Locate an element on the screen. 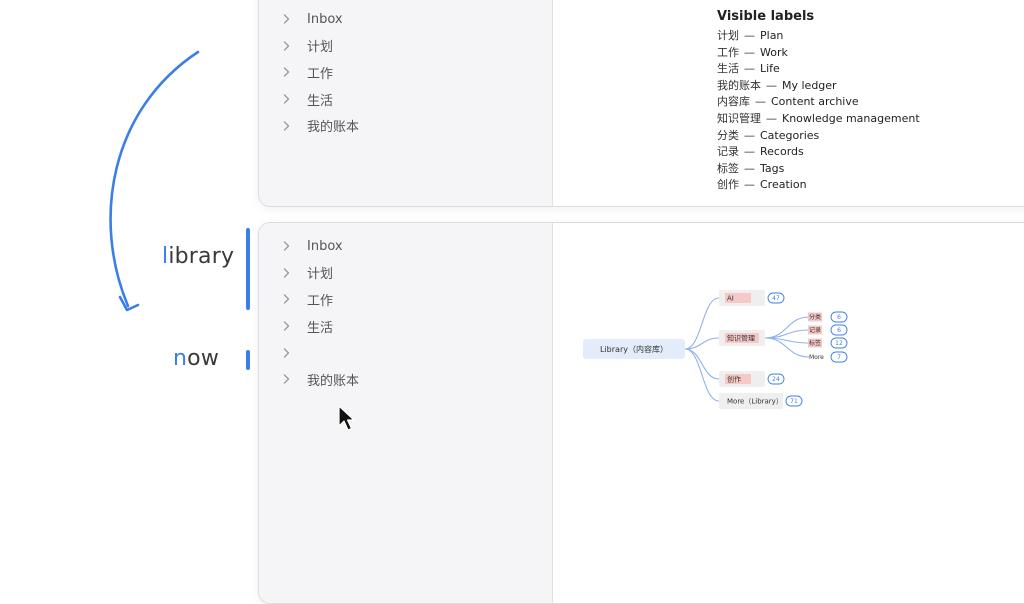  label-zh: 我的账本 is located at coordinates (739, 85).